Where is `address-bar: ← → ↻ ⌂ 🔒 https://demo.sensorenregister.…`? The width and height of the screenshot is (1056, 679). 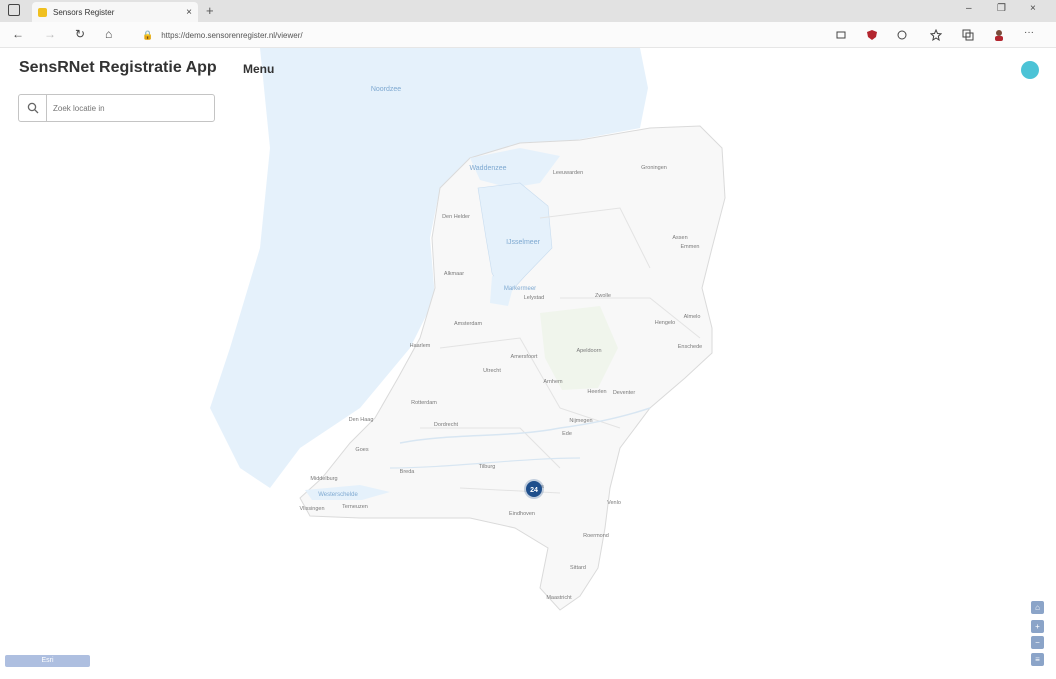 address-bar: ← → ↻ ⌂ 🔒 https://demo.sensorenregister.… is located at coordinates (528, 35).